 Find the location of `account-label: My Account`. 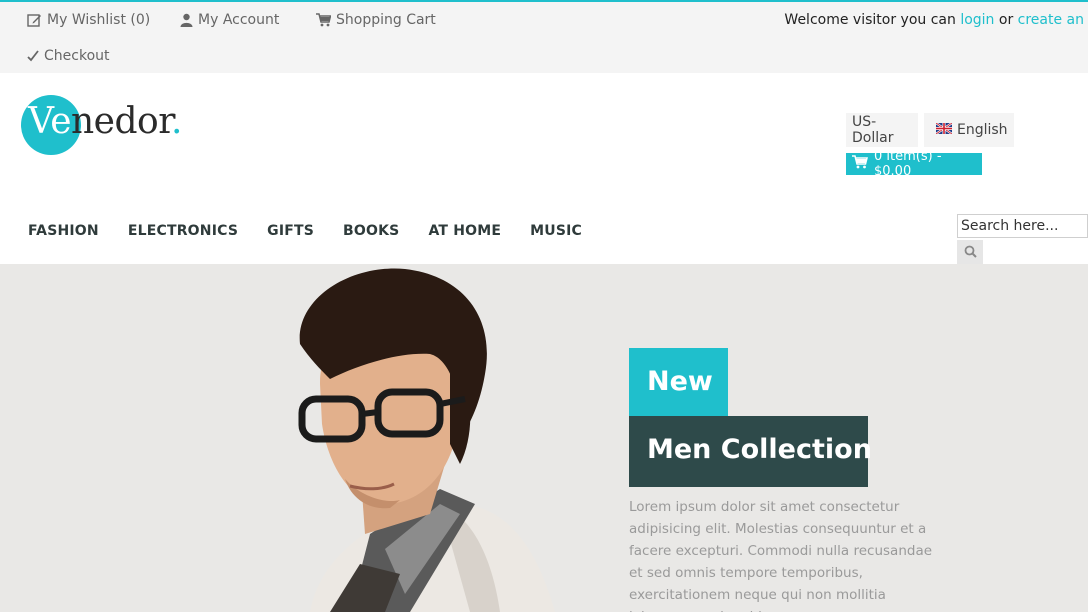

account-label: My Account is located at coordinates (239, 20).